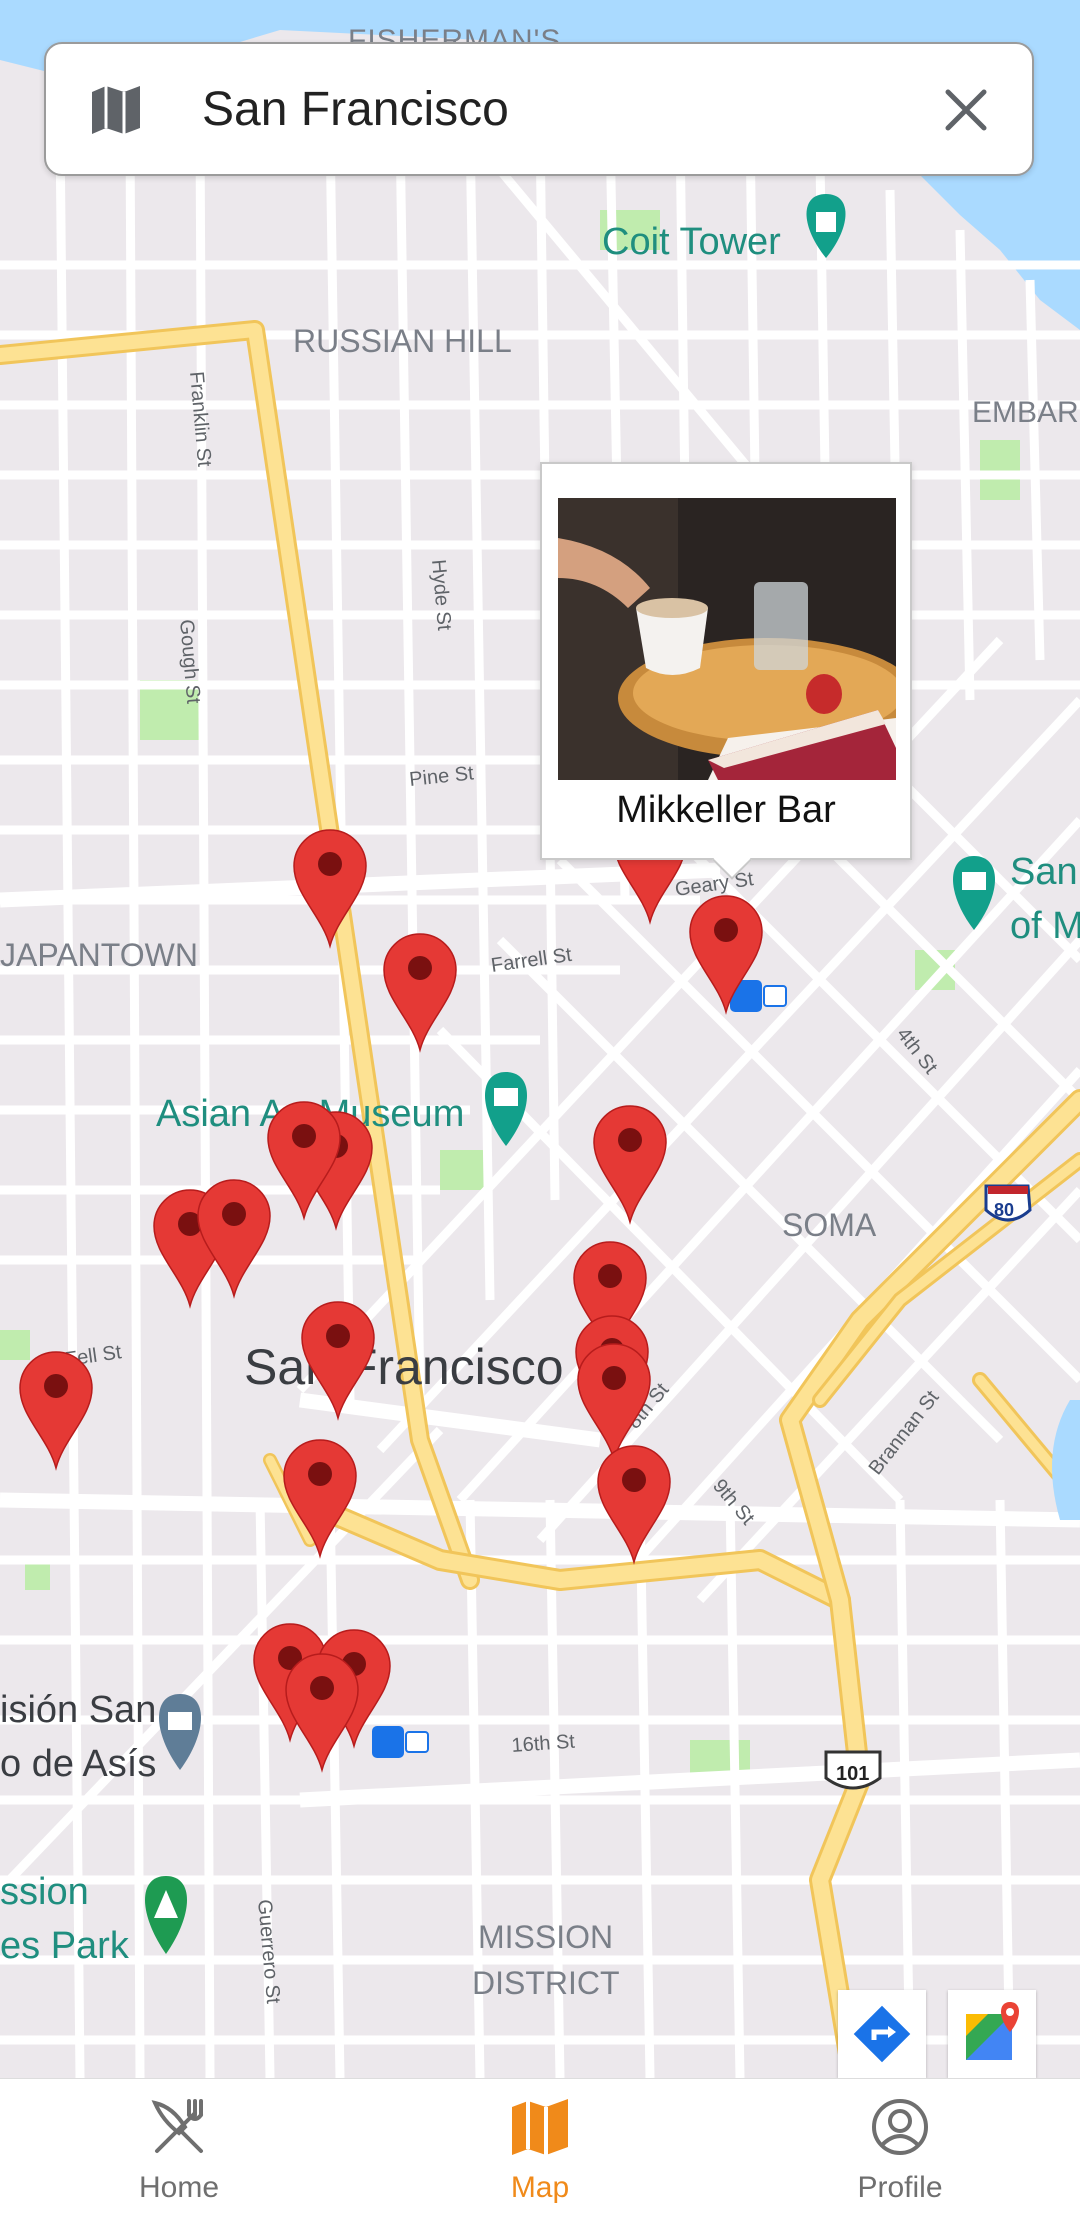 This screenshot has width=1080, height=2219. I want to click on label-sfmoma-line1: San, so click(1044, 872).